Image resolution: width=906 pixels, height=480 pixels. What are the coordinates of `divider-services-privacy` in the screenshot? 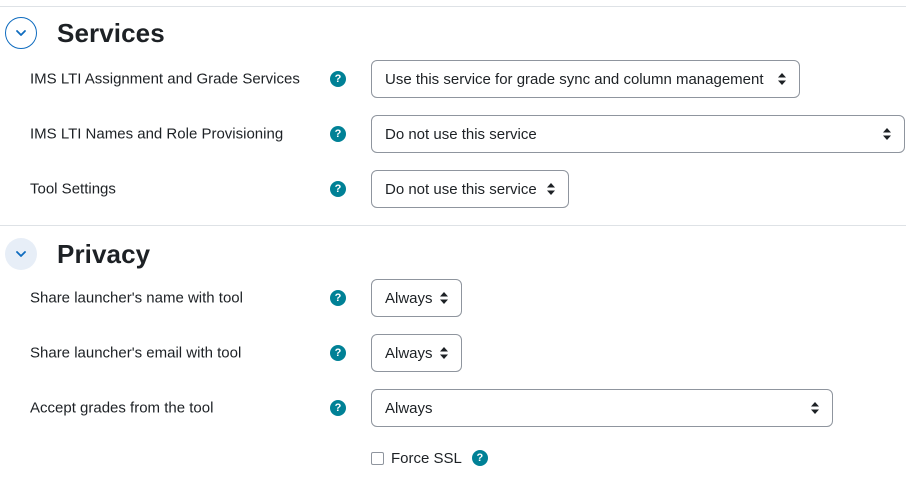 It's located at (453, 225).